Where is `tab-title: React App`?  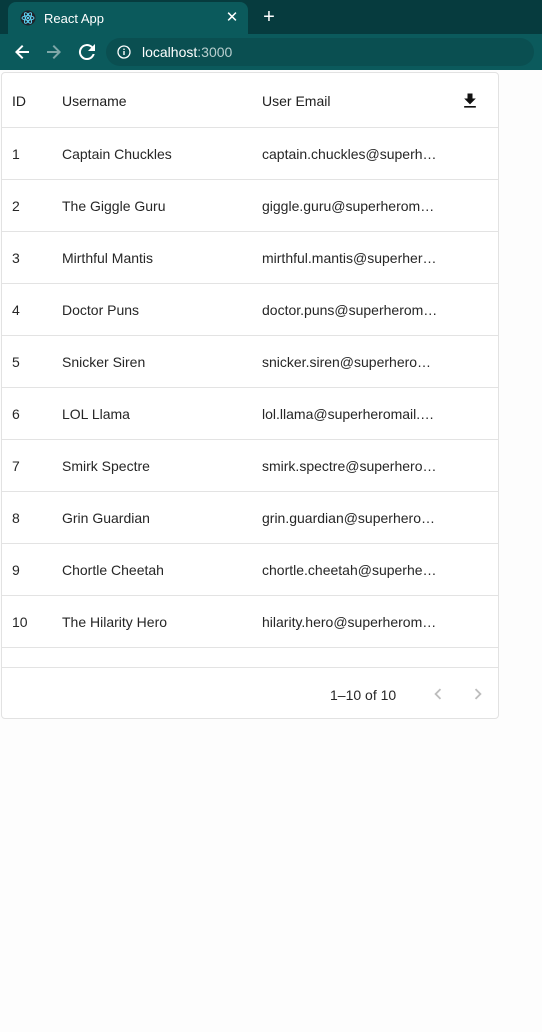
tab-title: React App is located at coordinates (74, 18).